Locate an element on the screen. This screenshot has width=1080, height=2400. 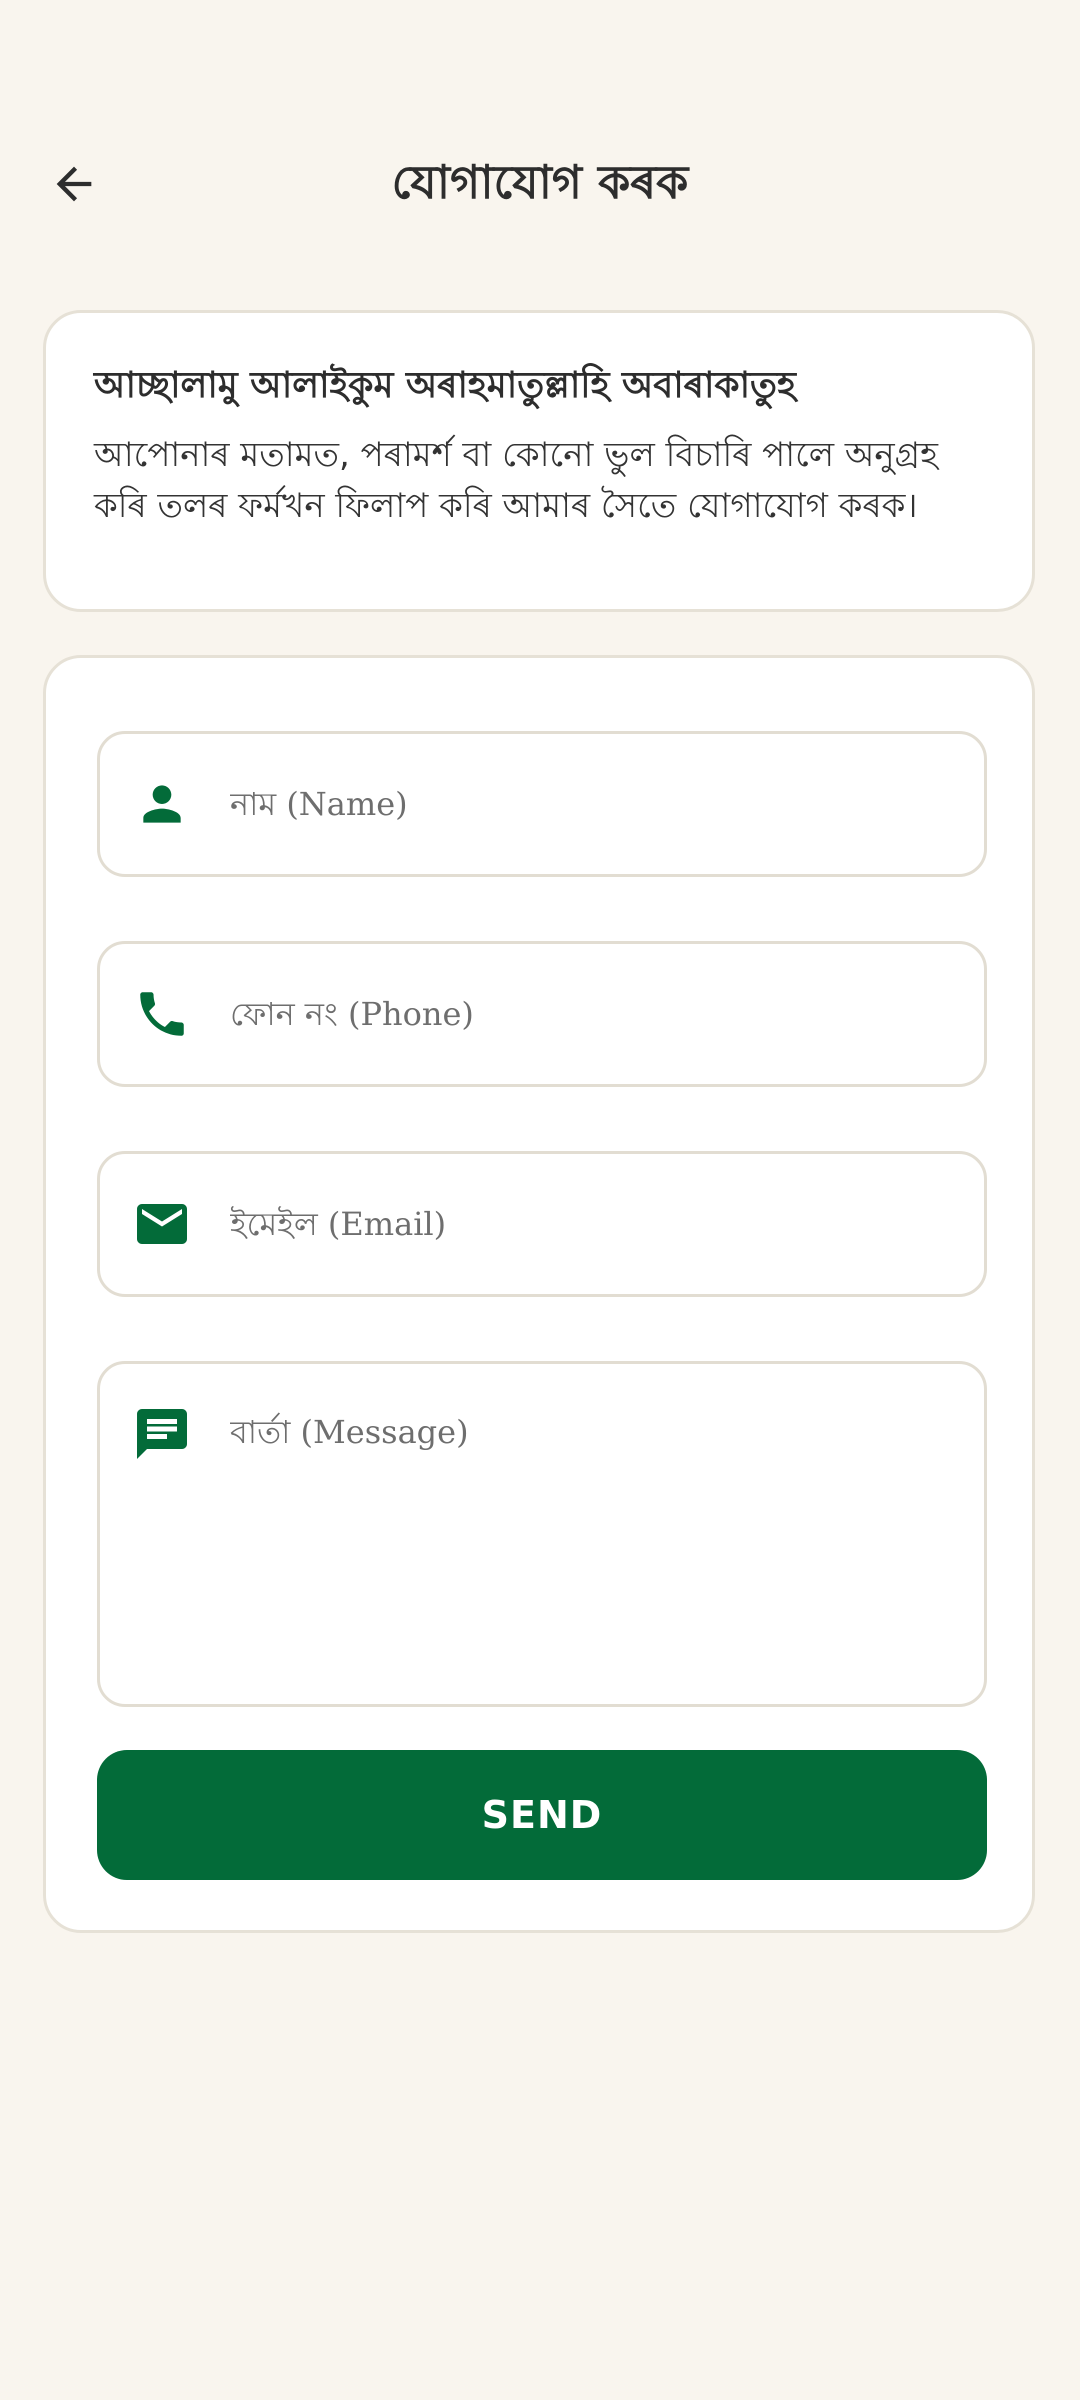
phone-field is located at coordinates (542, 1014).